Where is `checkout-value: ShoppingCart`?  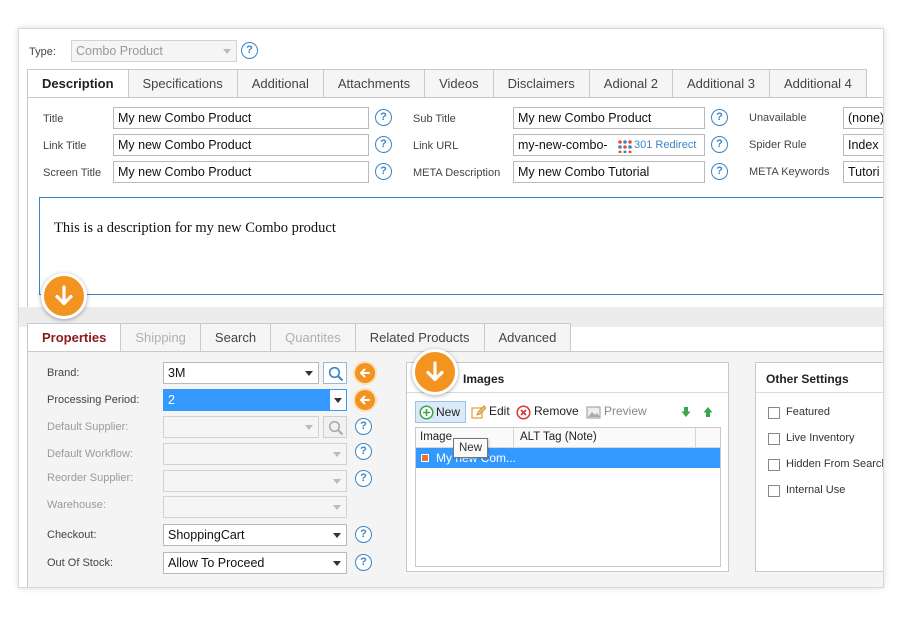
checkout-value: ShoppingCart is located at coordinates (206, 535).